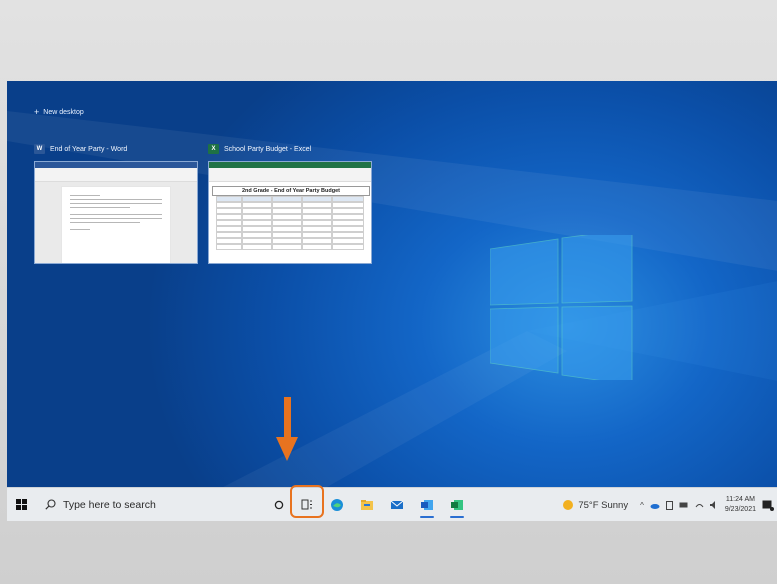  I want to click on windows-start-icon, so click(21, 504).